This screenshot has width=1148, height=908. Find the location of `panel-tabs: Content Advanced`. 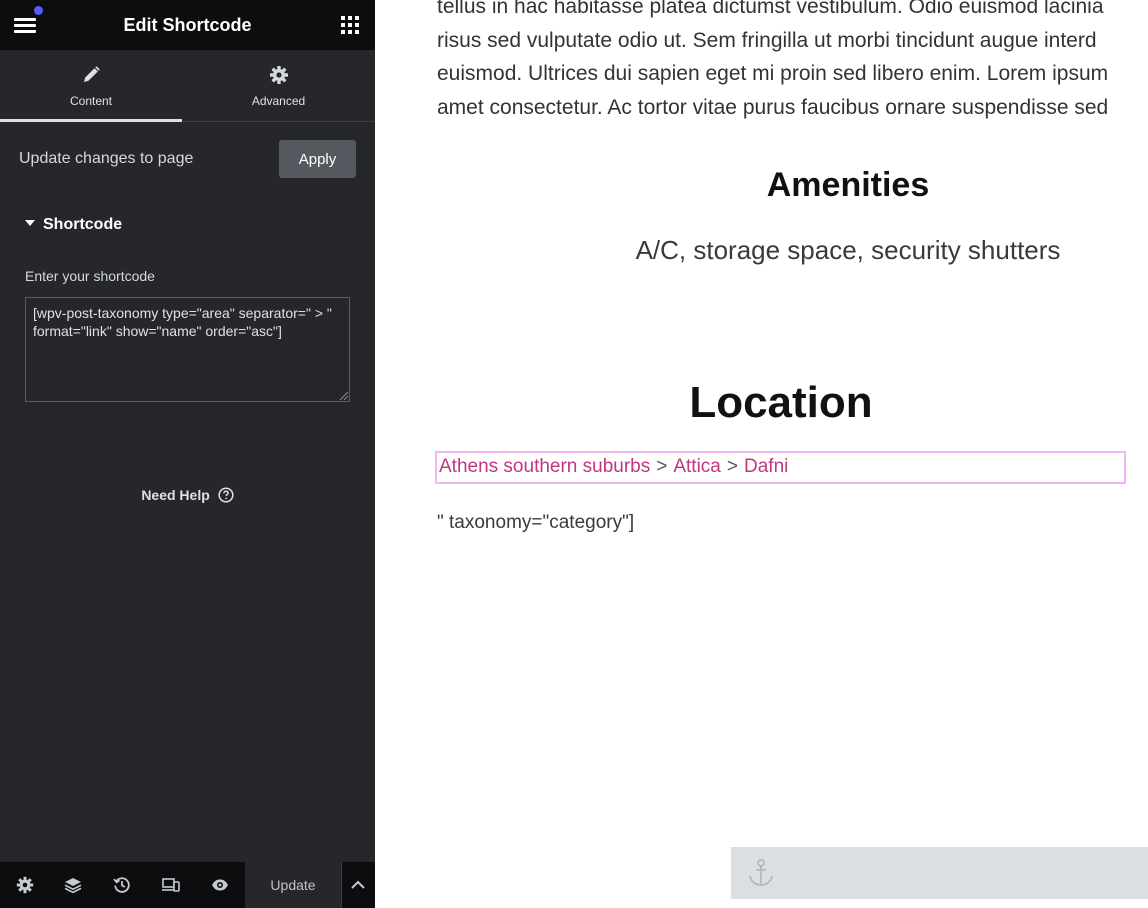

panel-tabs: Content Advanced is located at coordinates (187, 86).